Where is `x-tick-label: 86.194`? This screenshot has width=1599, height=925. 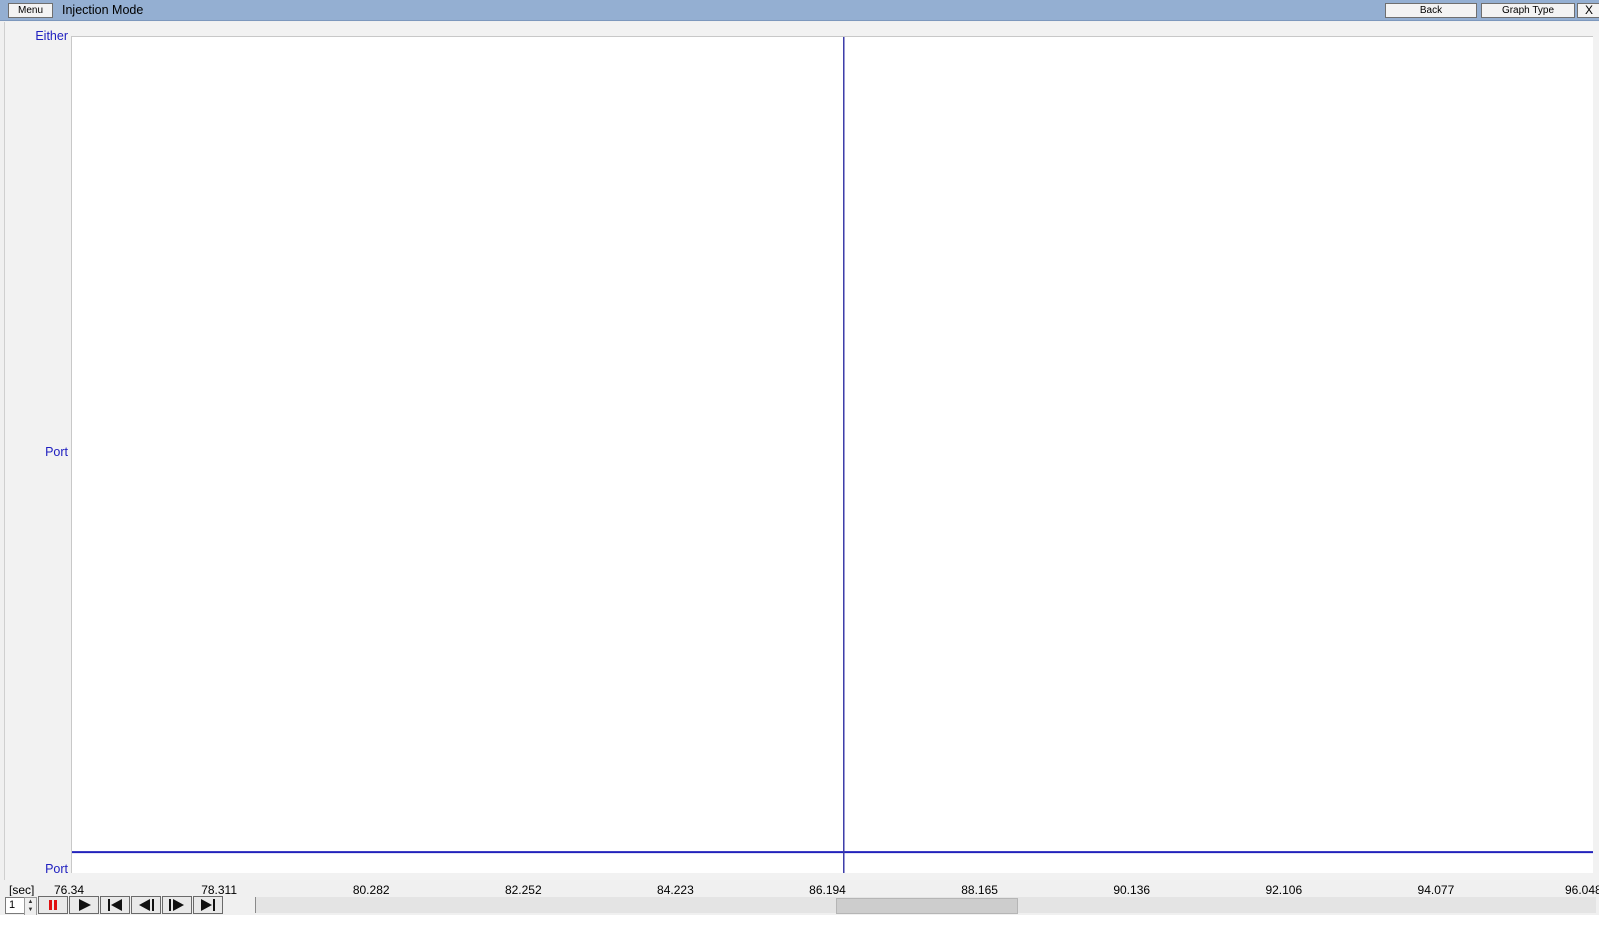
x-tick-label: 86.194 is located at coordinates (827, 890).